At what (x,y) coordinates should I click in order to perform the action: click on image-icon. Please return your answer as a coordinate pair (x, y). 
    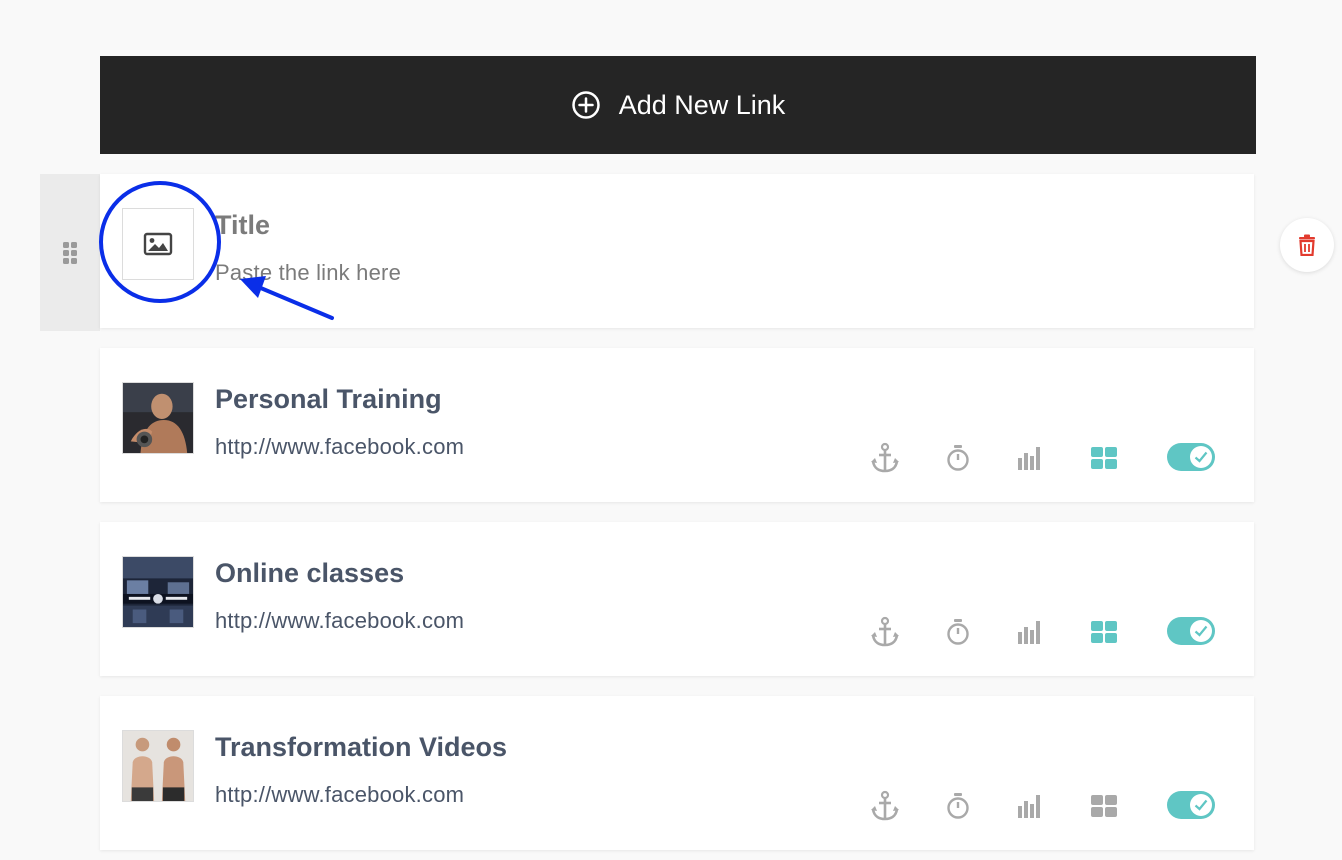
    Looking at the image, I should click on (158, 244).